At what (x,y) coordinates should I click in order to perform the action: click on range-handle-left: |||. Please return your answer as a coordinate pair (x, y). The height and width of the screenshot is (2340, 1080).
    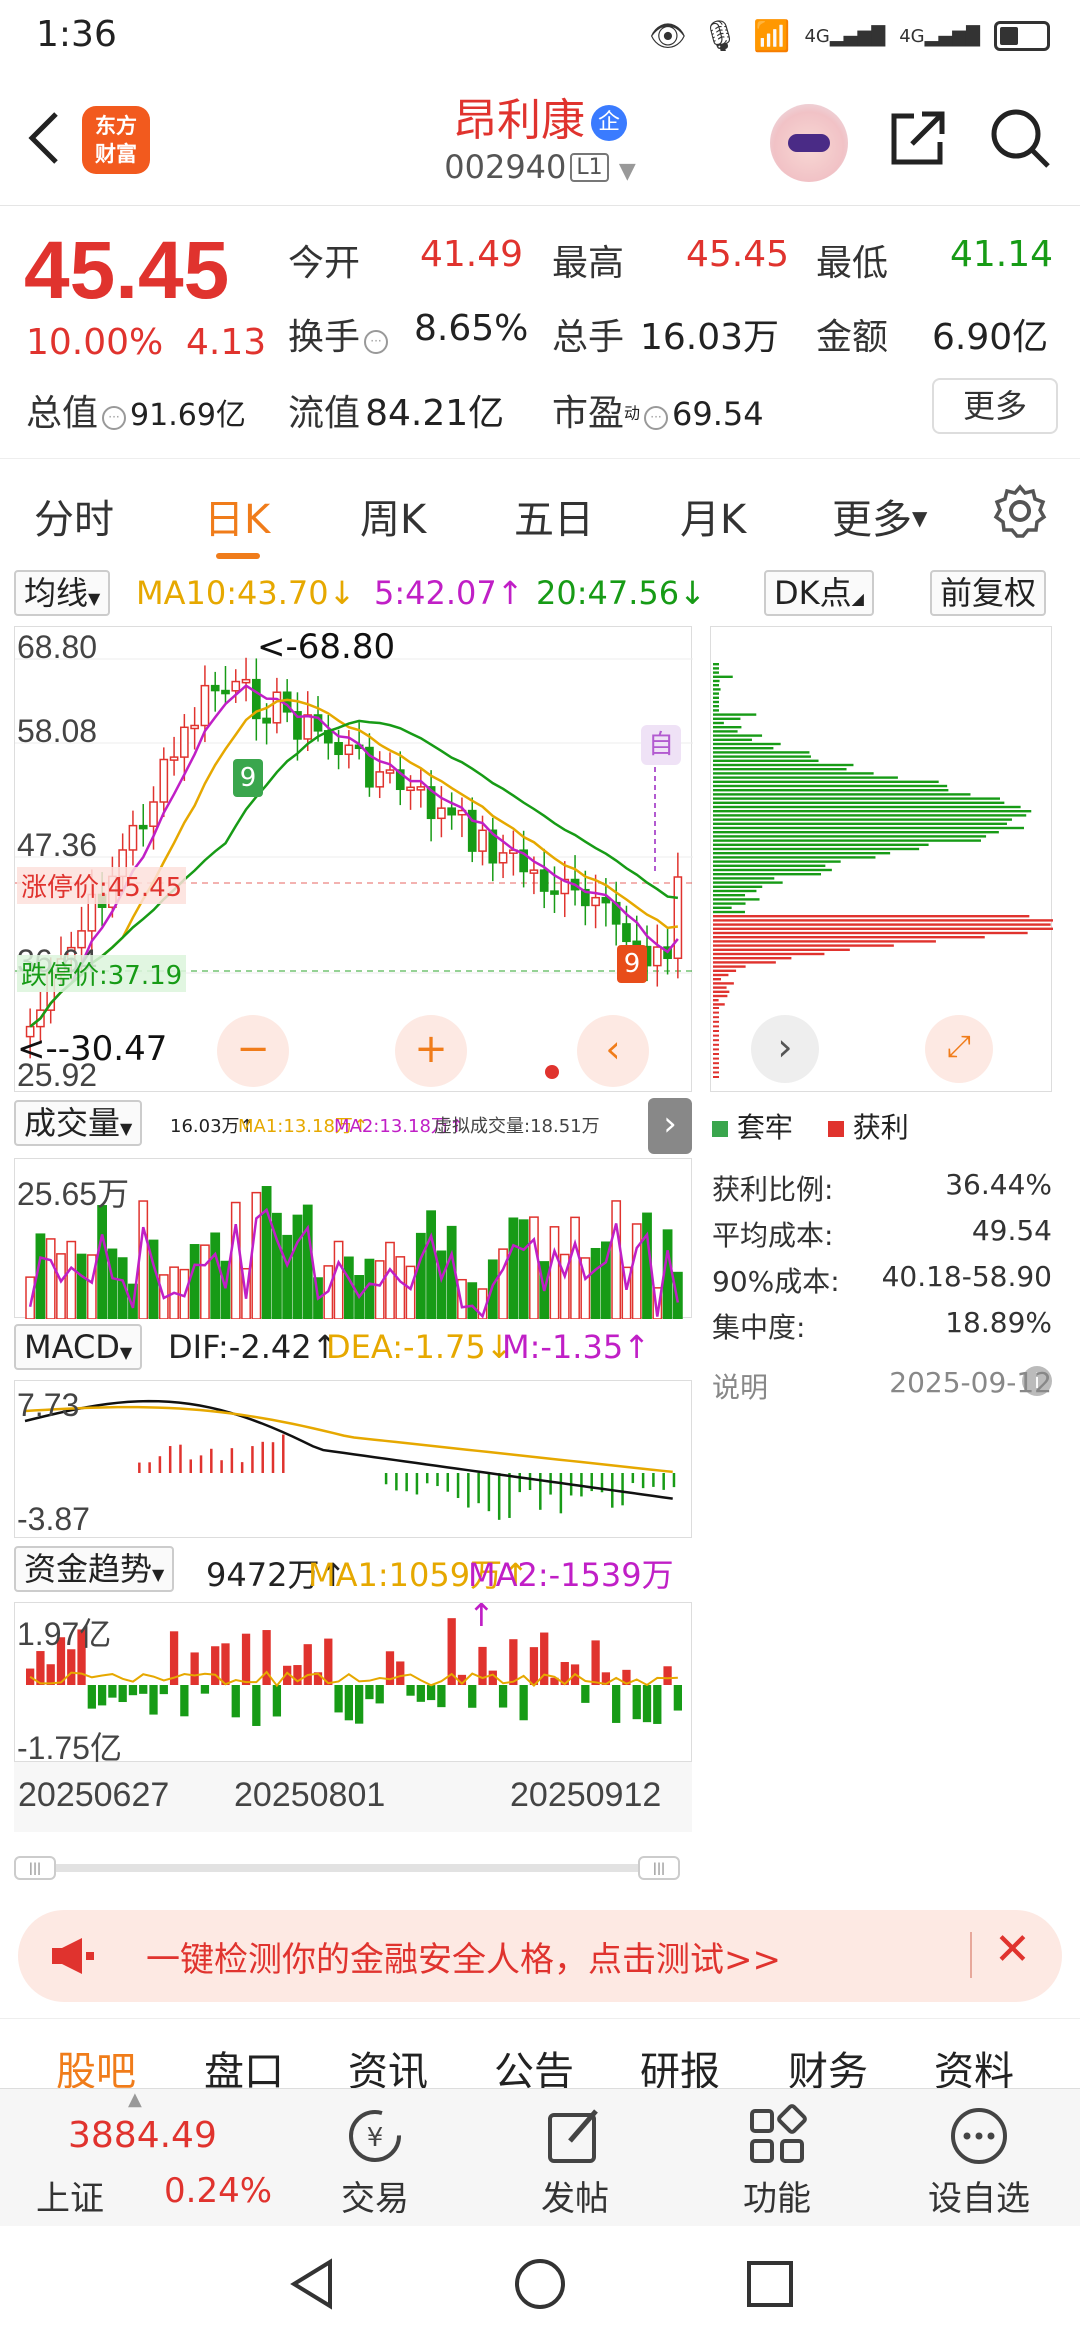
    Looking at the image, I should click on (35, 1868).